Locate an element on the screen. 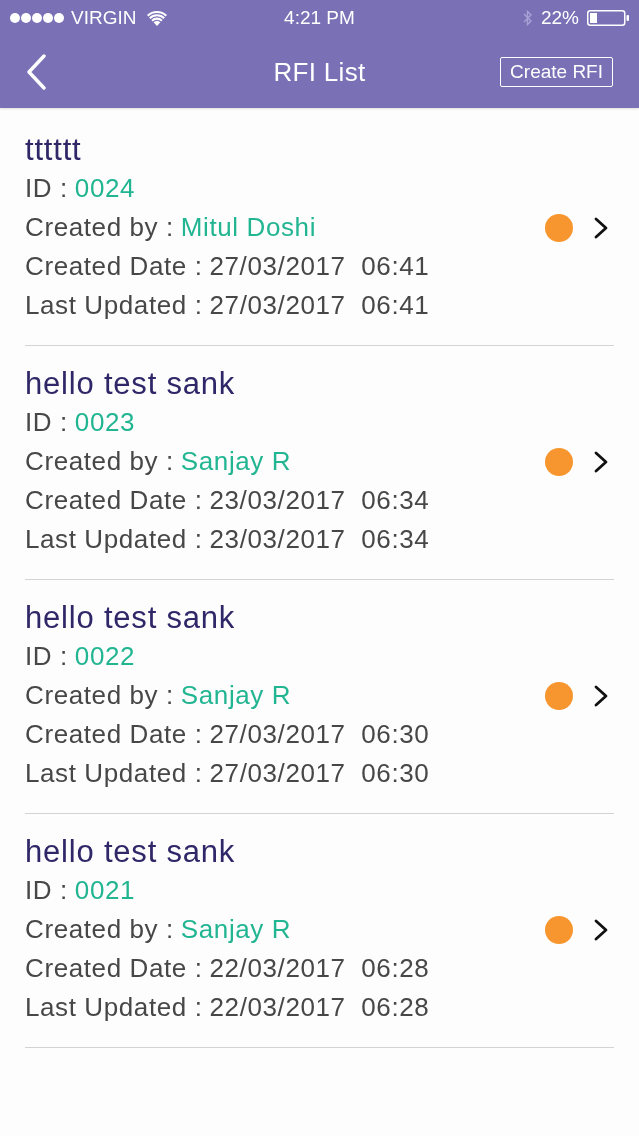  battery-percentage: 22% is located at coordinates (559, 18).